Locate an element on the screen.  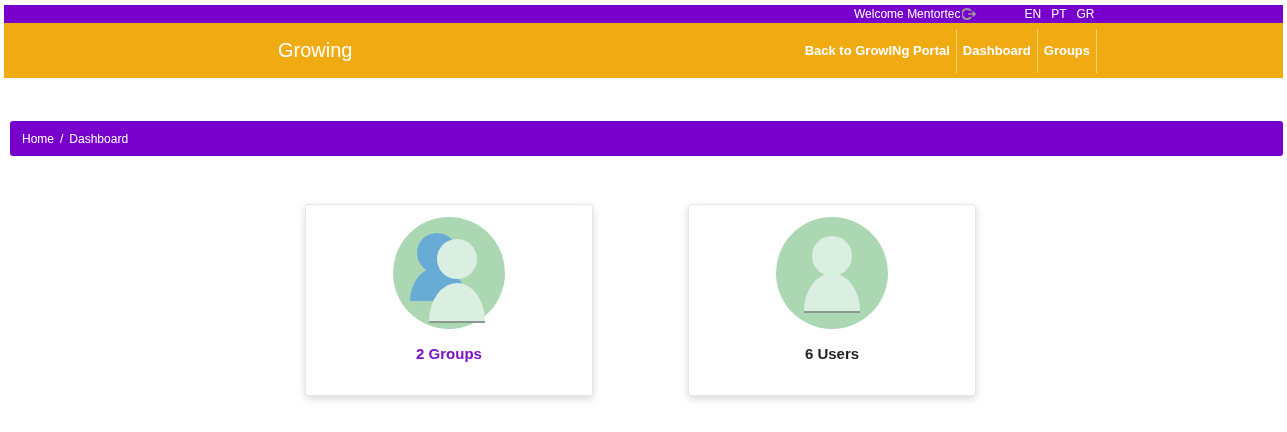
card: 6 Users is located at coordinates (832, 300).